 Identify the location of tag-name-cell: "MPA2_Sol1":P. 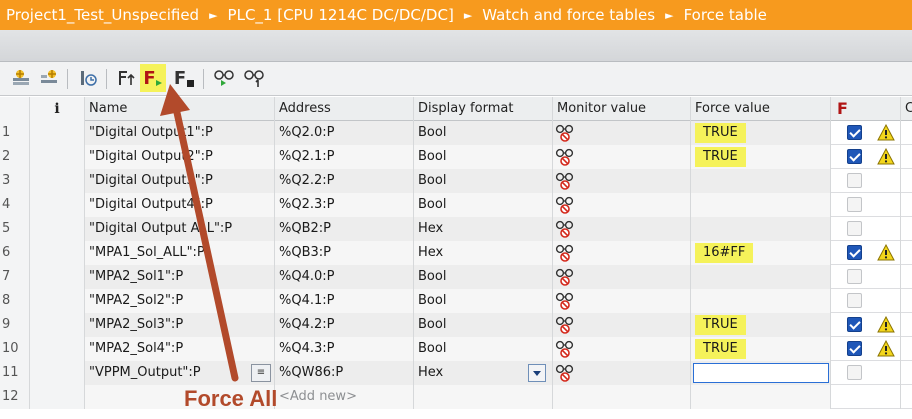
(180, 277).